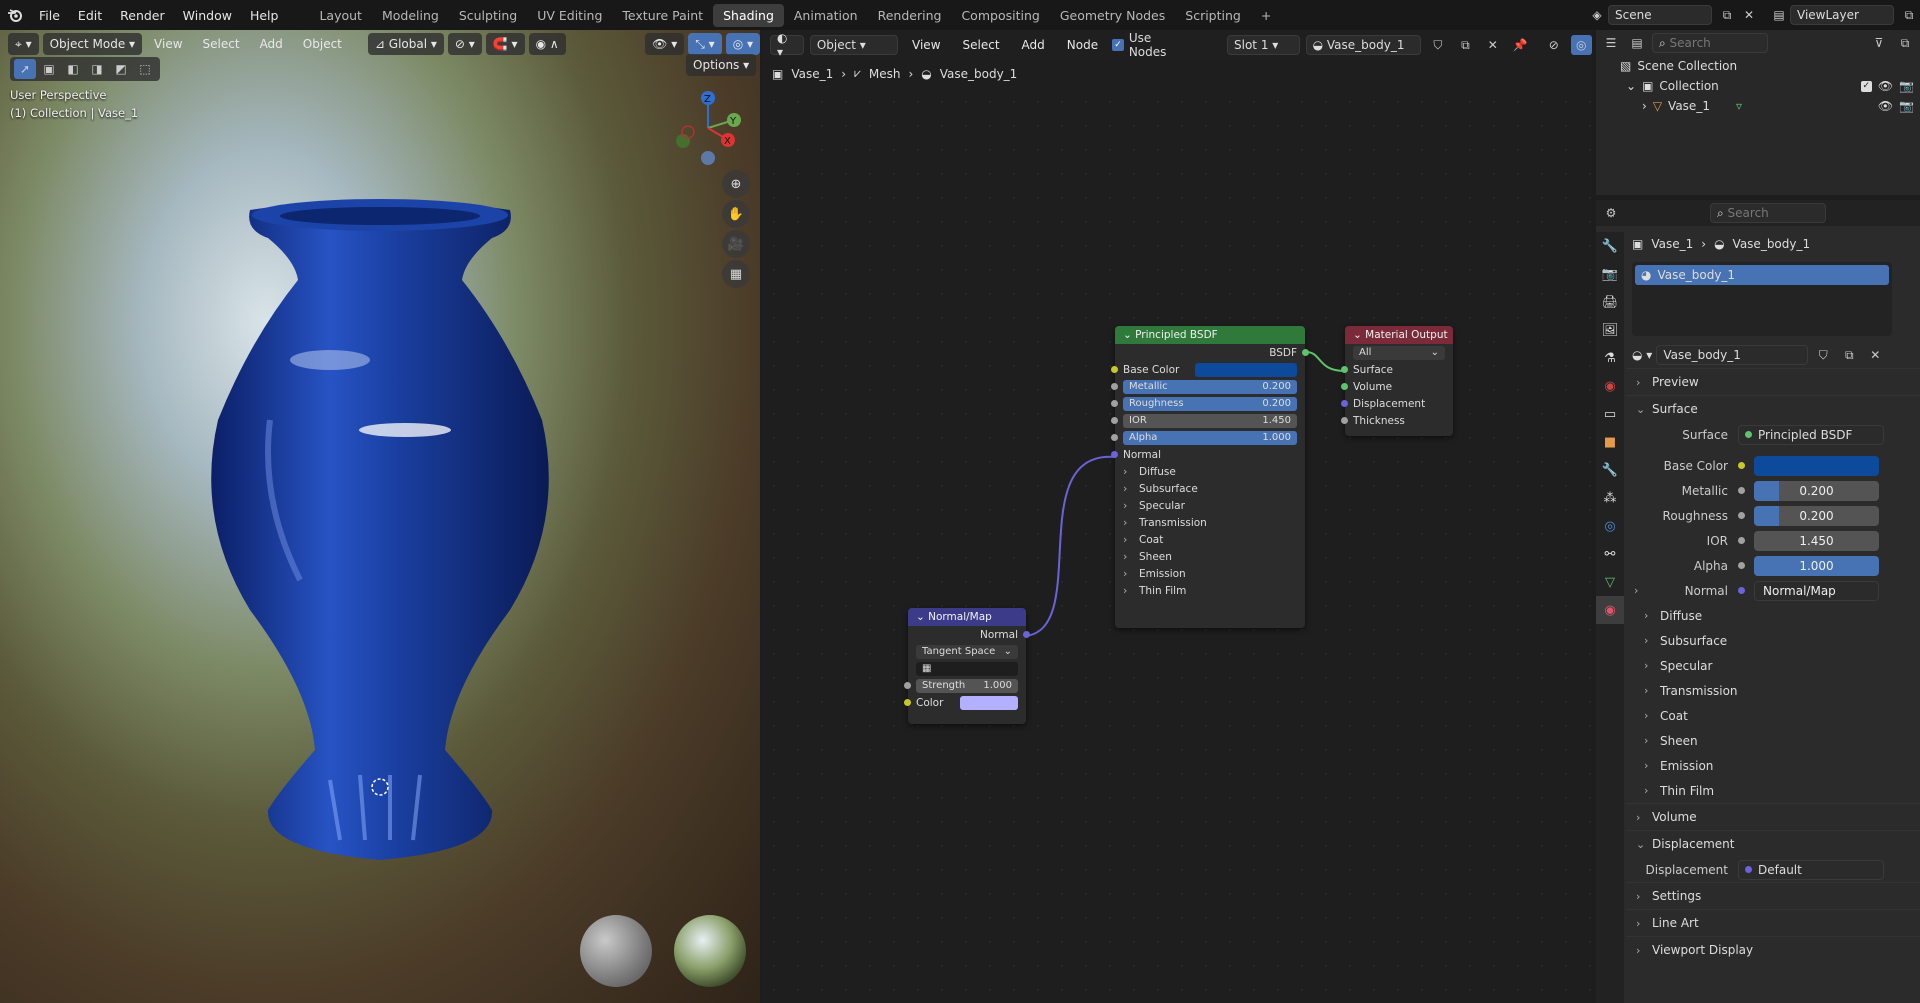 This screenshot has height=1003, width=1920. What do you see at coordinates (1816, 565) in the screenshot?
I see `alpha-slider: 1.000` at bounding box center [1816, 565].